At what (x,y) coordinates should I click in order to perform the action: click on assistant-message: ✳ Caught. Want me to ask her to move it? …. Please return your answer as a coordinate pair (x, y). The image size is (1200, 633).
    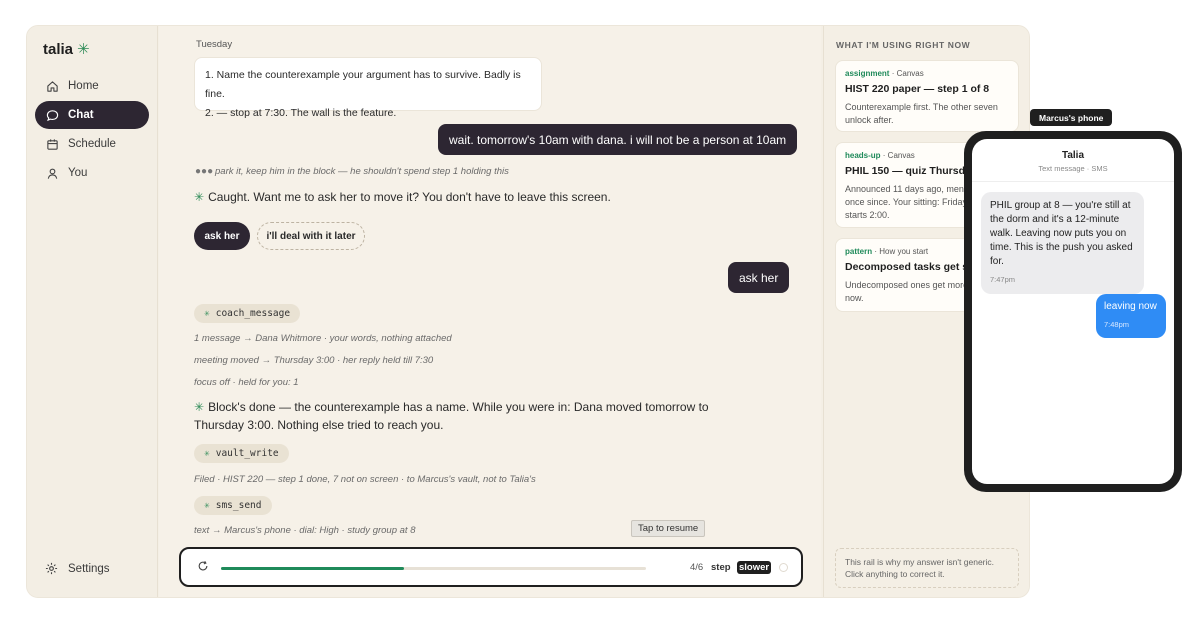
    Looking at the image, I should click on (402, 197).